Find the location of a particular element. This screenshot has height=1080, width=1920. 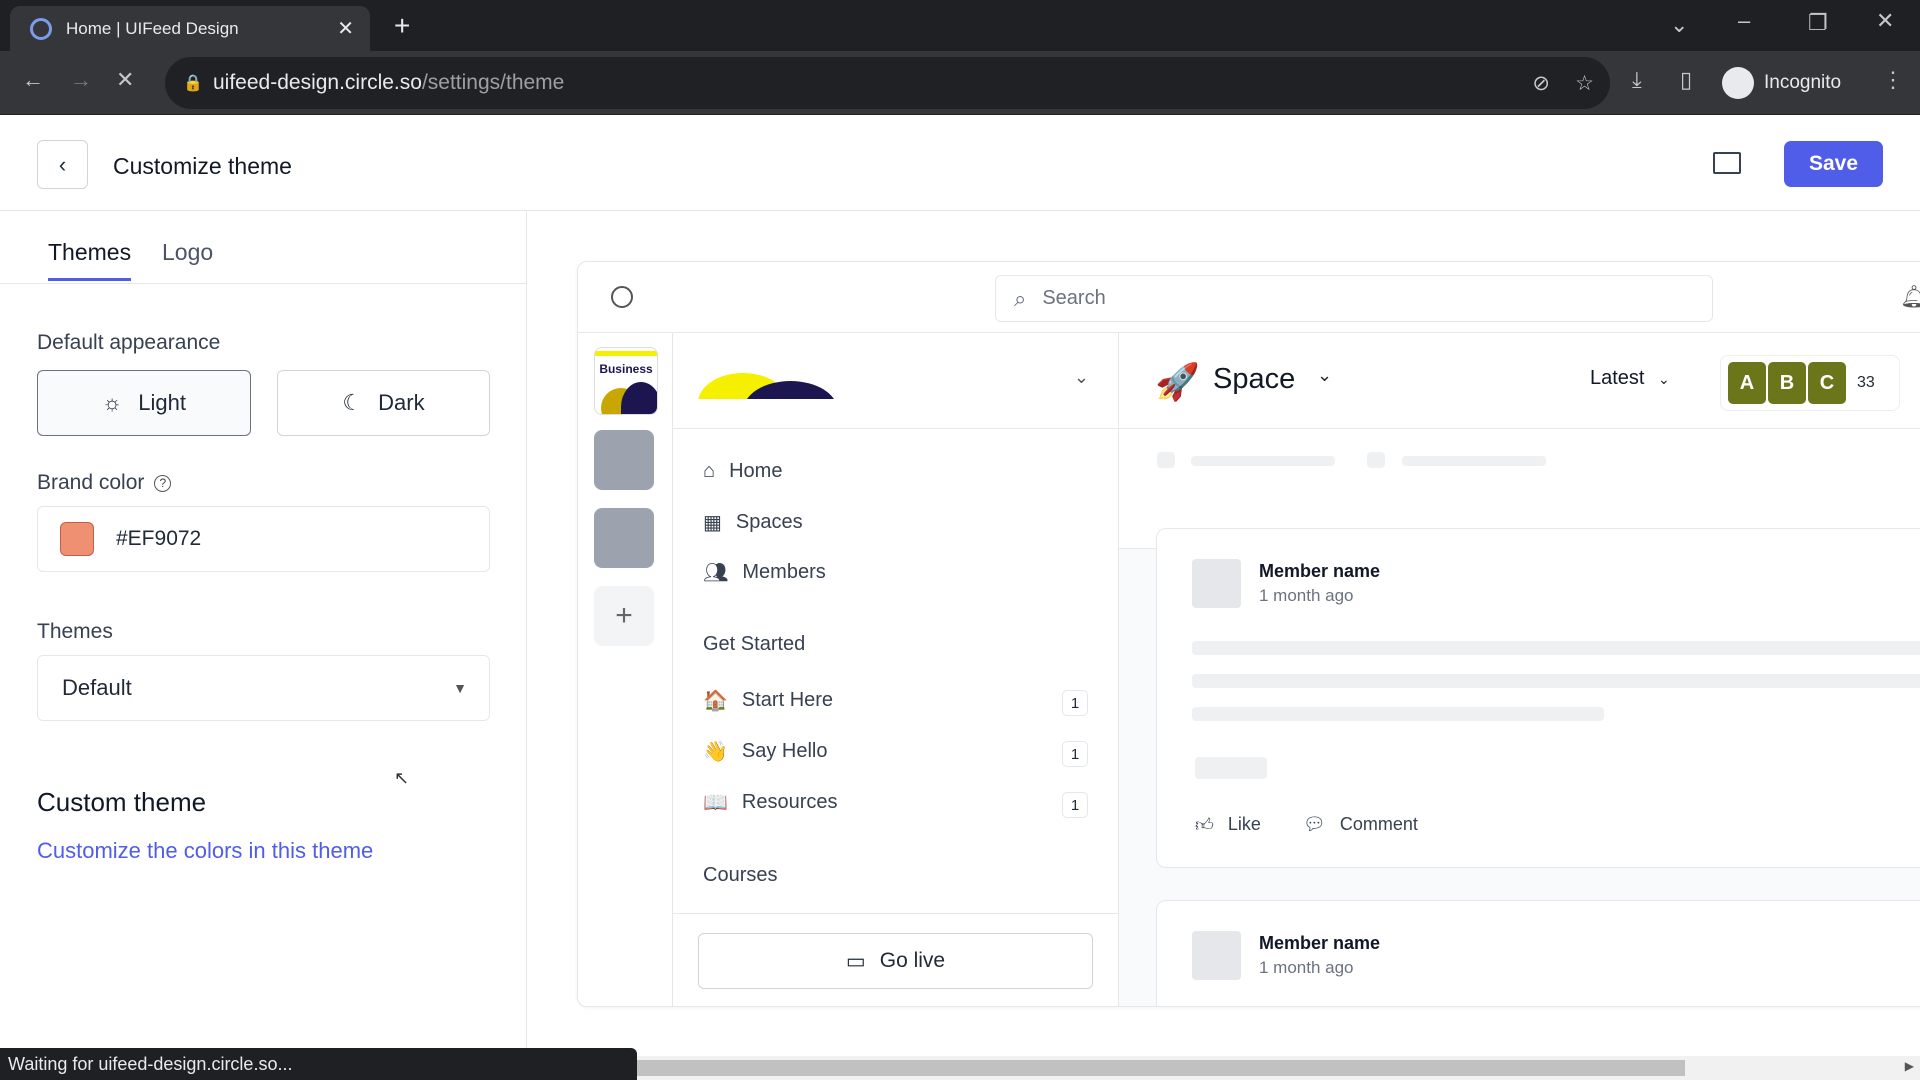

sort-dropdown: Latest ⌄ is located at coordinates (1630, 378).